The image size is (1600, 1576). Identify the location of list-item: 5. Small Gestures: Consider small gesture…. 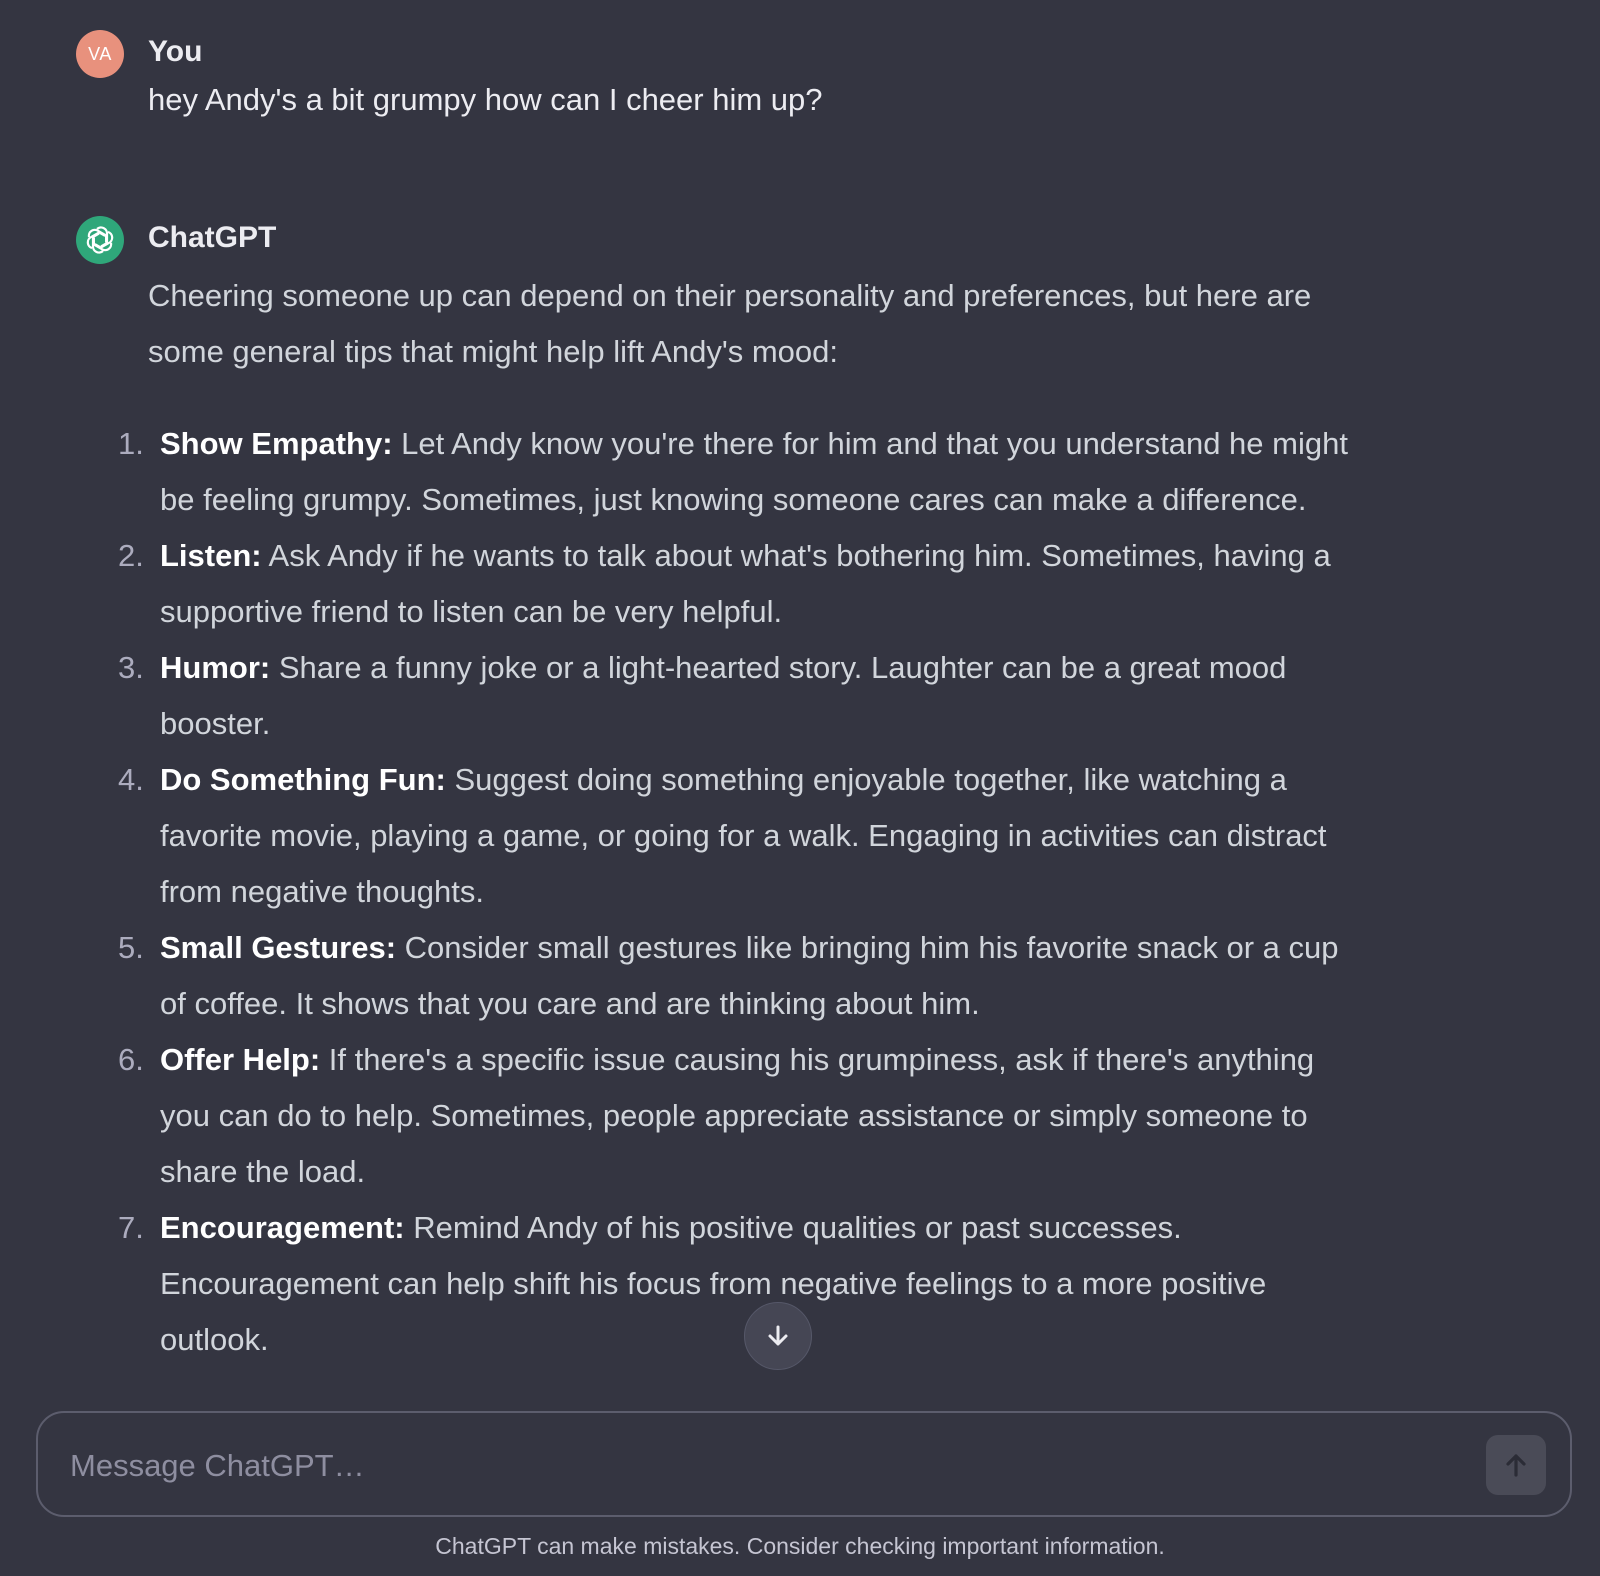
(743, 976).